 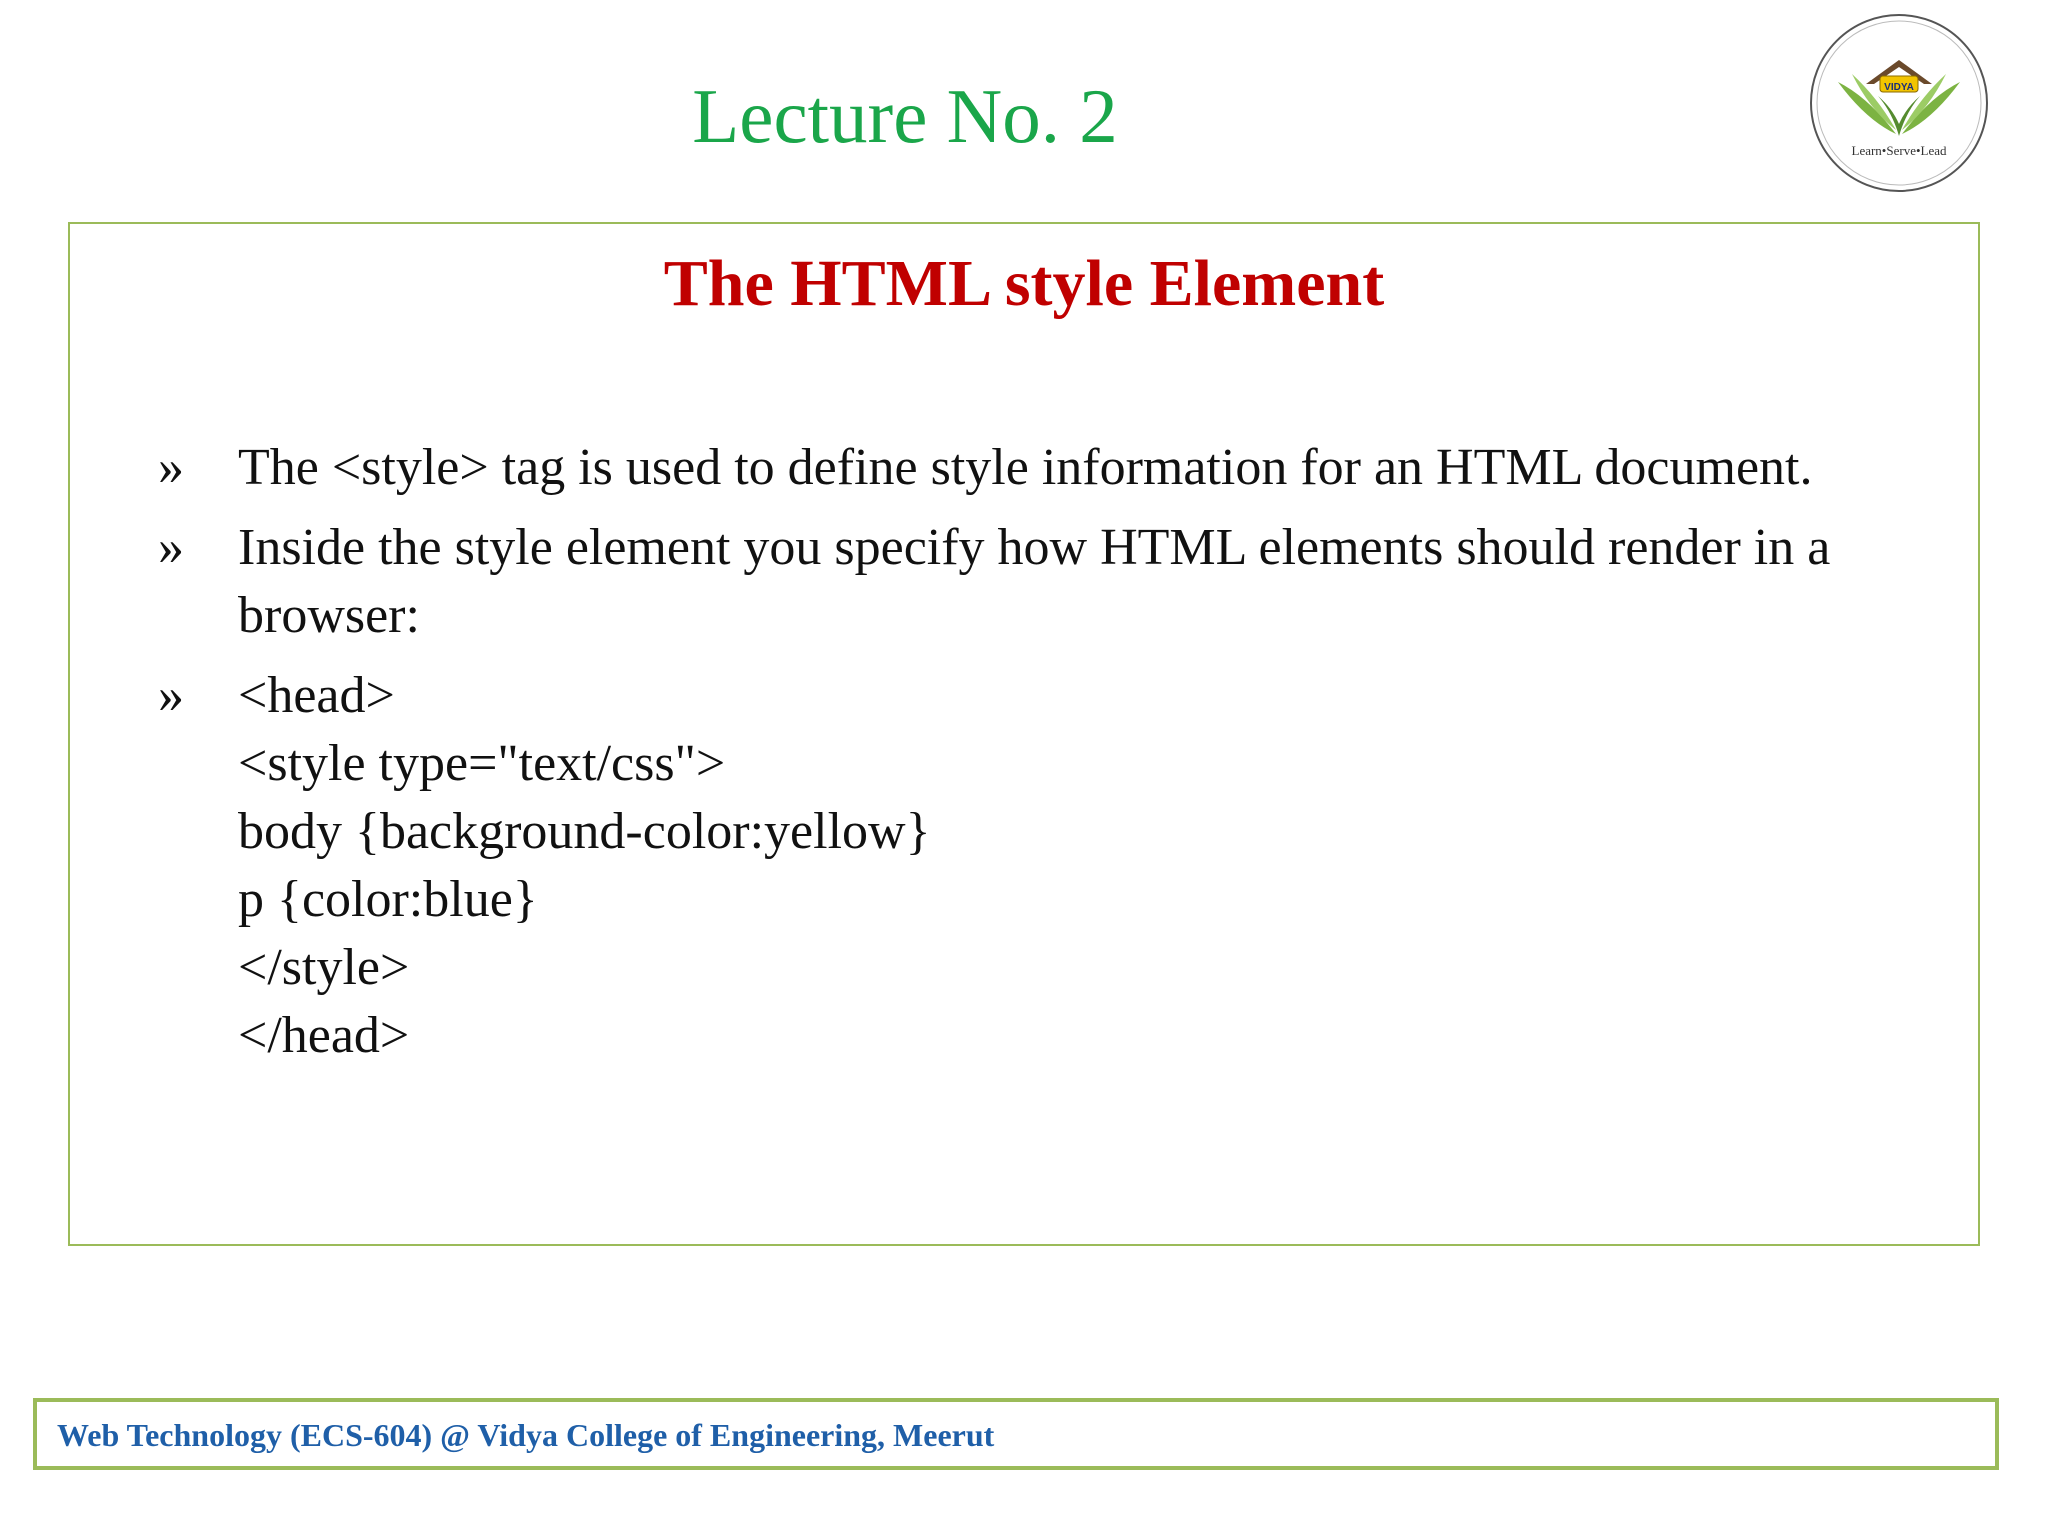 What do you see at coordinates (316, 695) in the screenshot?
I see `code-line: <head>` at bounding box center [316, 695].